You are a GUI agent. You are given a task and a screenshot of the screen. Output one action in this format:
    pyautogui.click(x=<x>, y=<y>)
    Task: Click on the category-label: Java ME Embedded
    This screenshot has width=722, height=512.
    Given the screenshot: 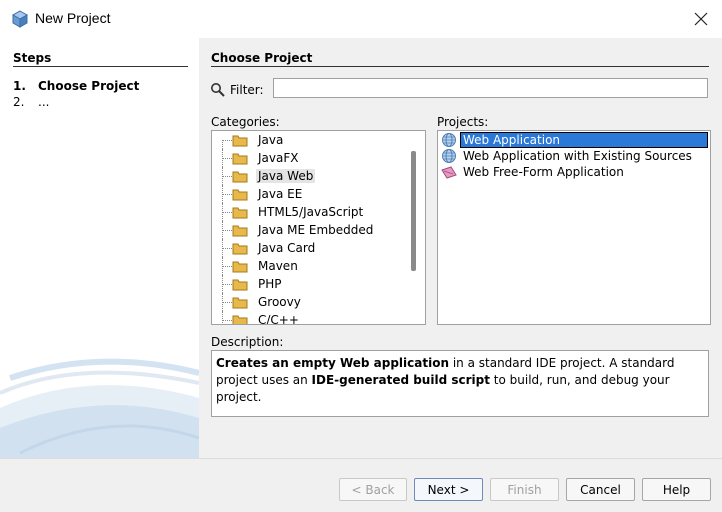 What is the action you would take?
    pyautogui.click(x=316, y=230)
    